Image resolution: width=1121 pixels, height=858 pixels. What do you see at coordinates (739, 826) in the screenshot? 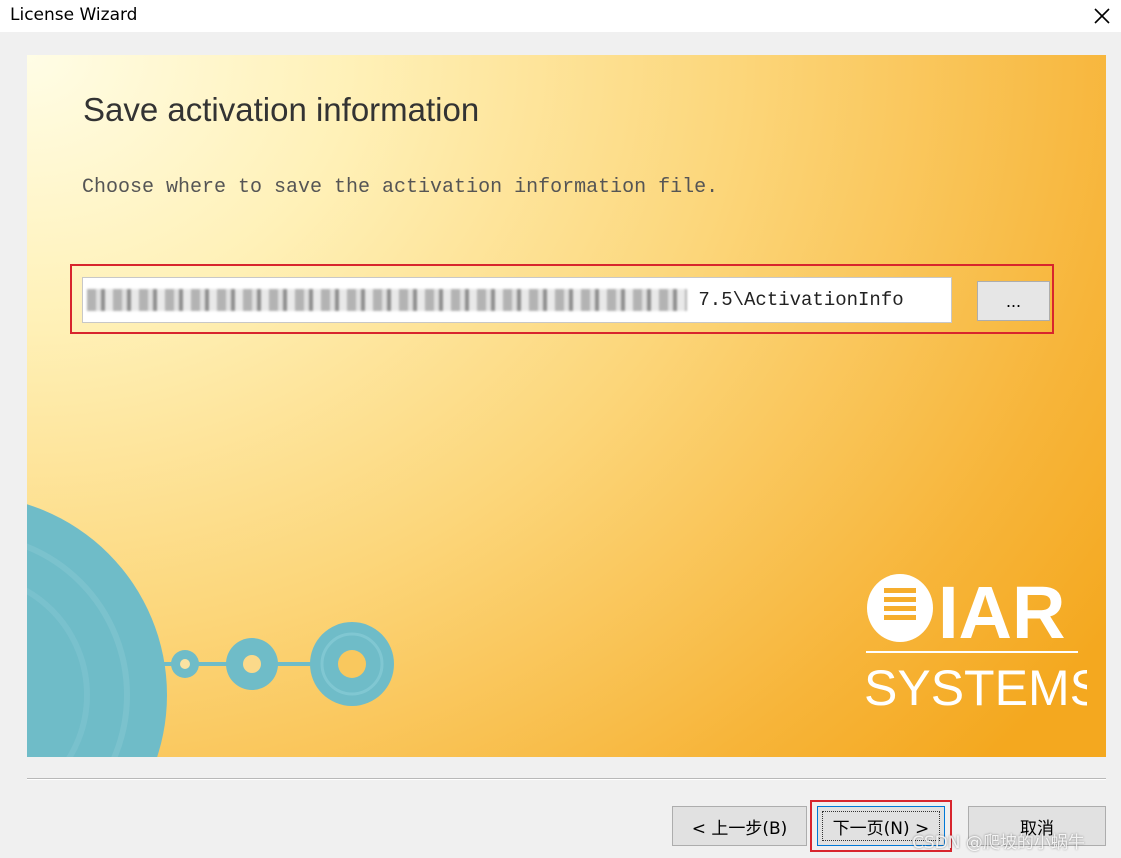
I see `back-button: < 上一步(B)` at bounding box center [739, 826].